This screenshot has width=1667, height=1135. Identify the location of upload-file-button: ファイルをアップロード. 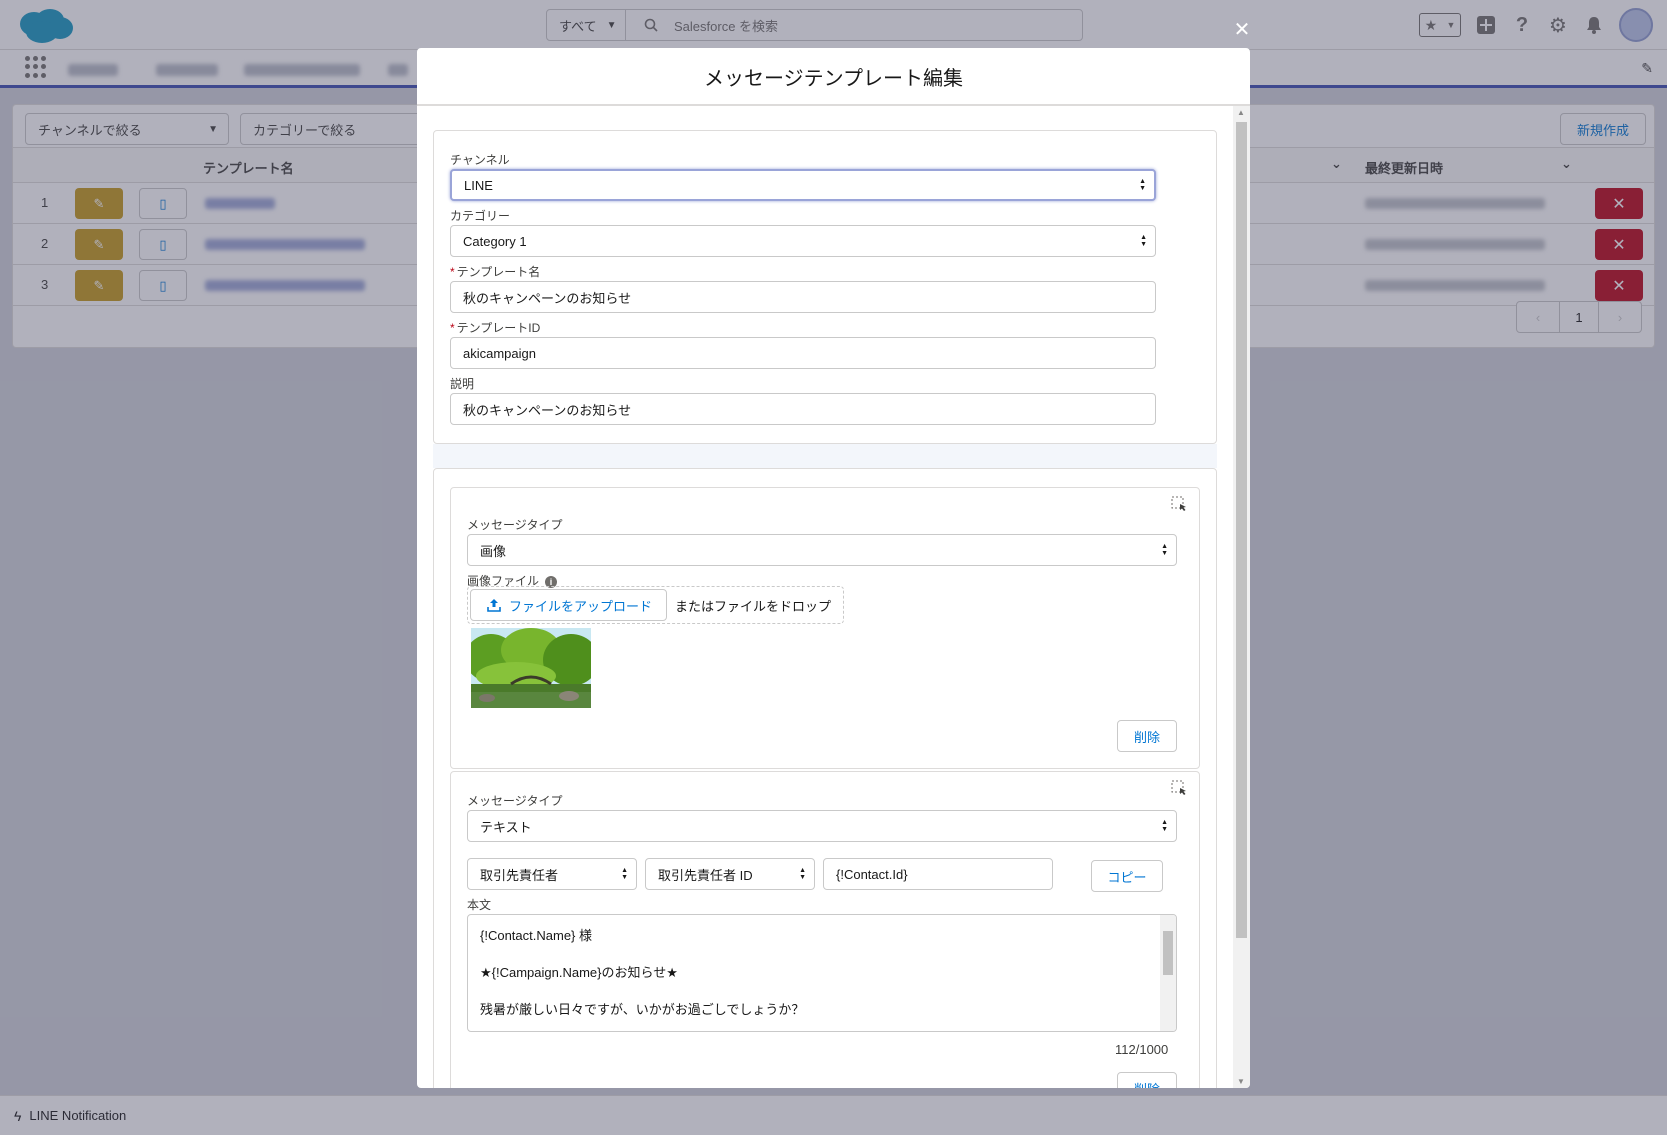
(569, 605).